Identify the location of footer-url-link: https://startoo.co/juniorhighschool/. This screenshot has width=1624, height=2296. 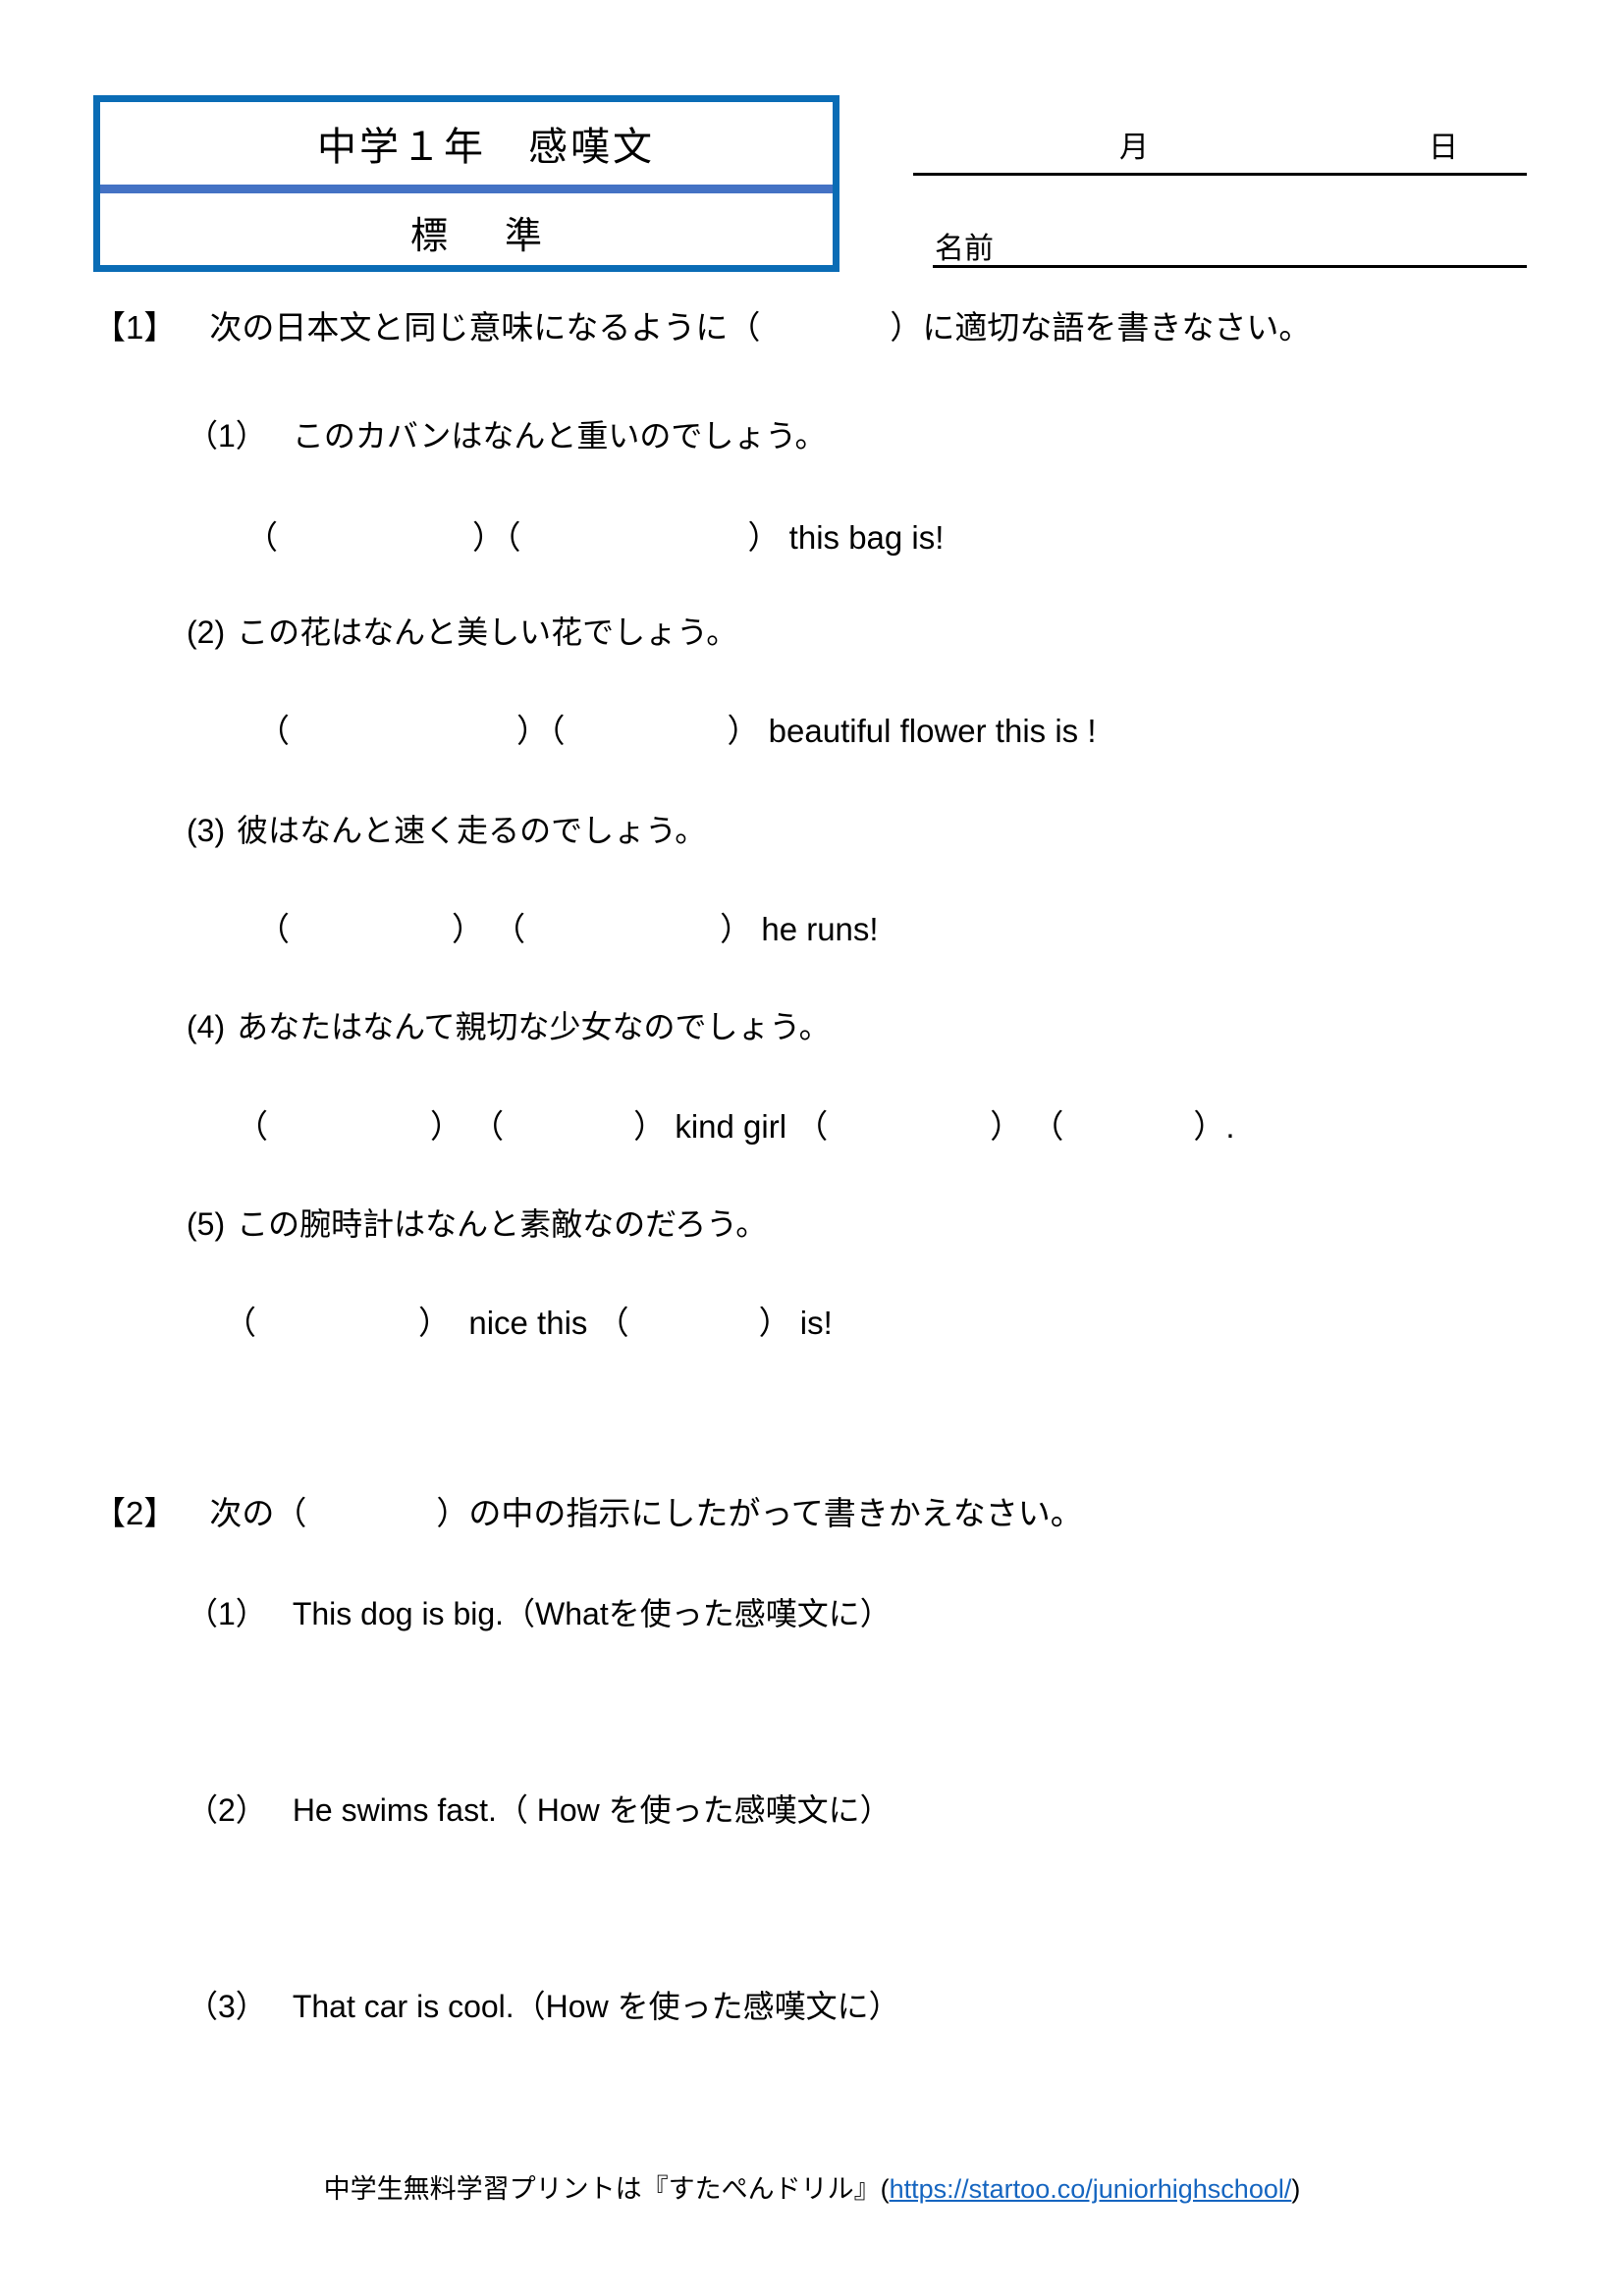
(1091, 2189).